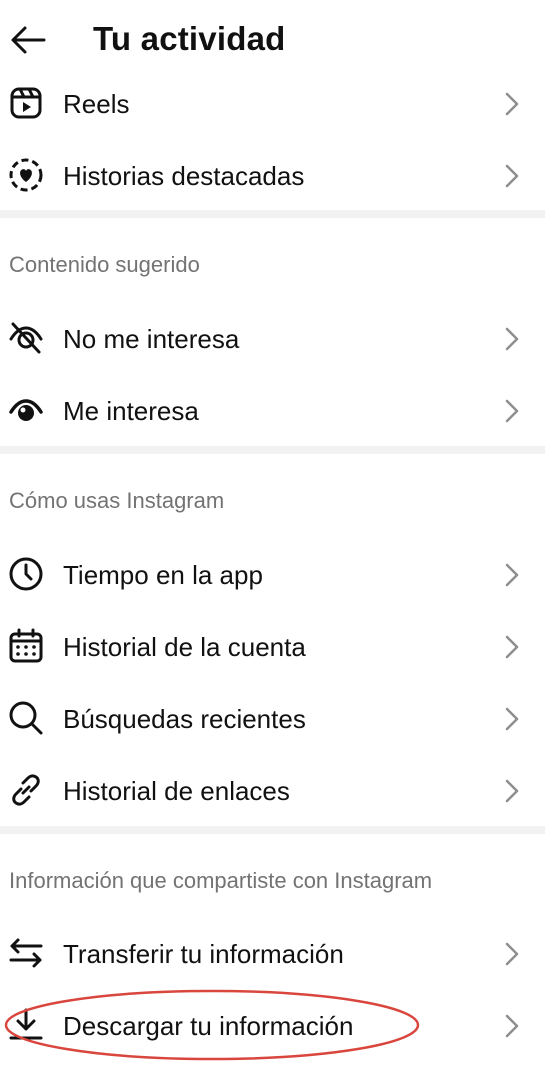 This screenshot has width=545, height=1070. Describe the element at coordinates (272, 411) in the screenshot. I see `menu-item-me-interesa: Me interesa` at that location.